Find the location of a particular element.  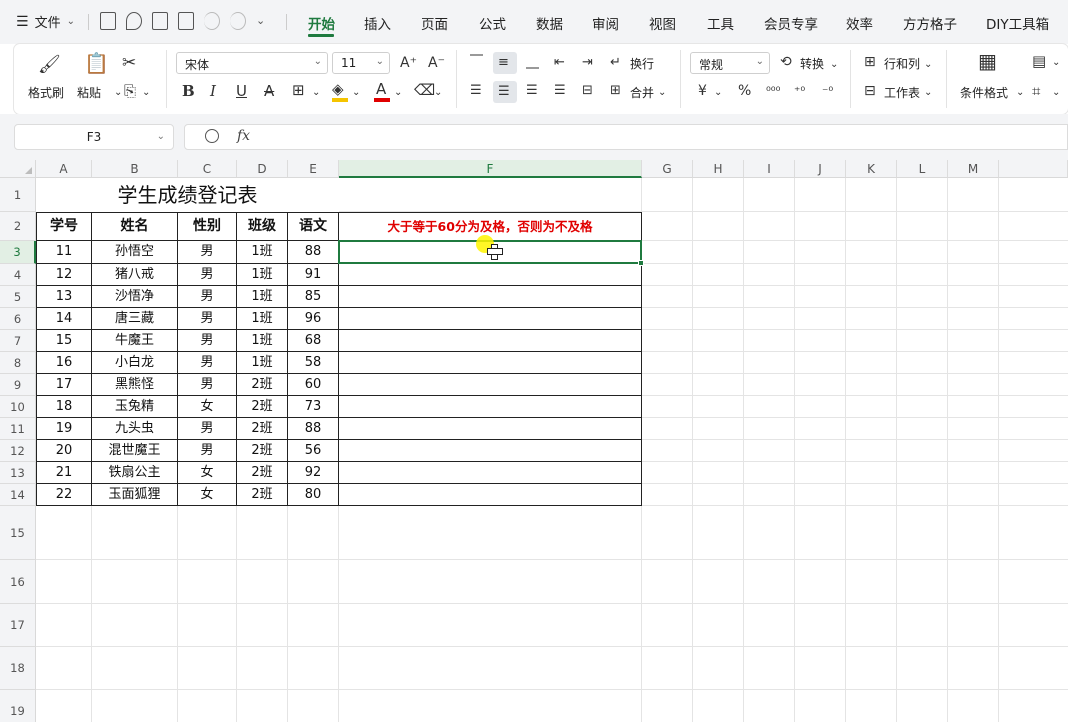

row-header-1: 1 is located at coordinates (18, 195).